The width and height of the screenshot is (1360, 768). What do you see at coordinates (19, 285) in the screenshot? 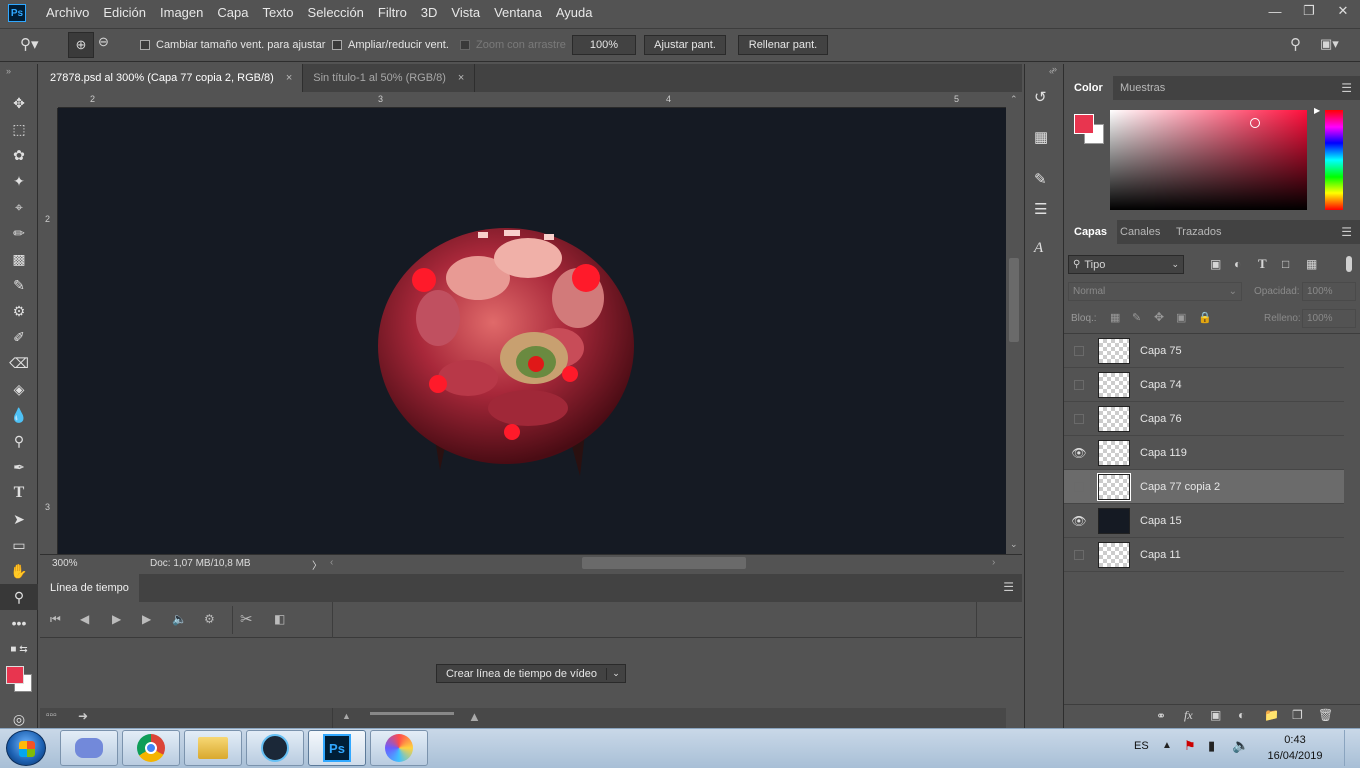
I see `brush-tool-icon: ✎` at bounding box center [19, 285].